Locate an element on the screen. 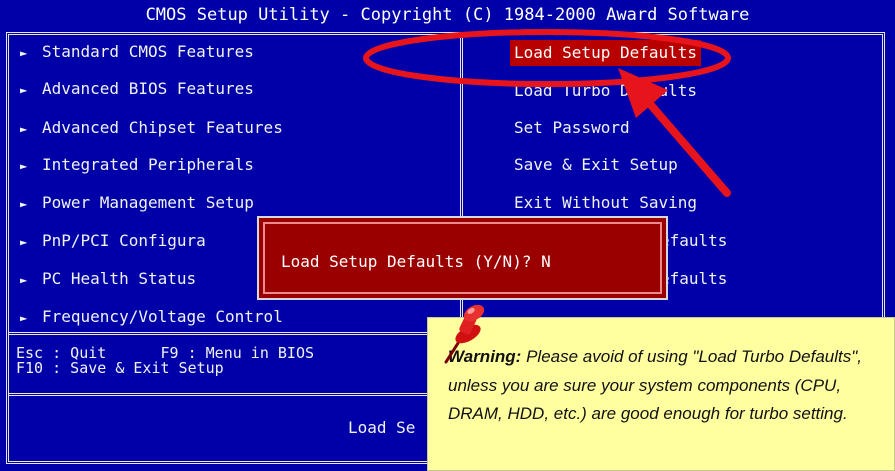 The image size is (895, 471). menu-item-standard-cmos: ► Standard CMOS Features is located at coordinates (137, 52).